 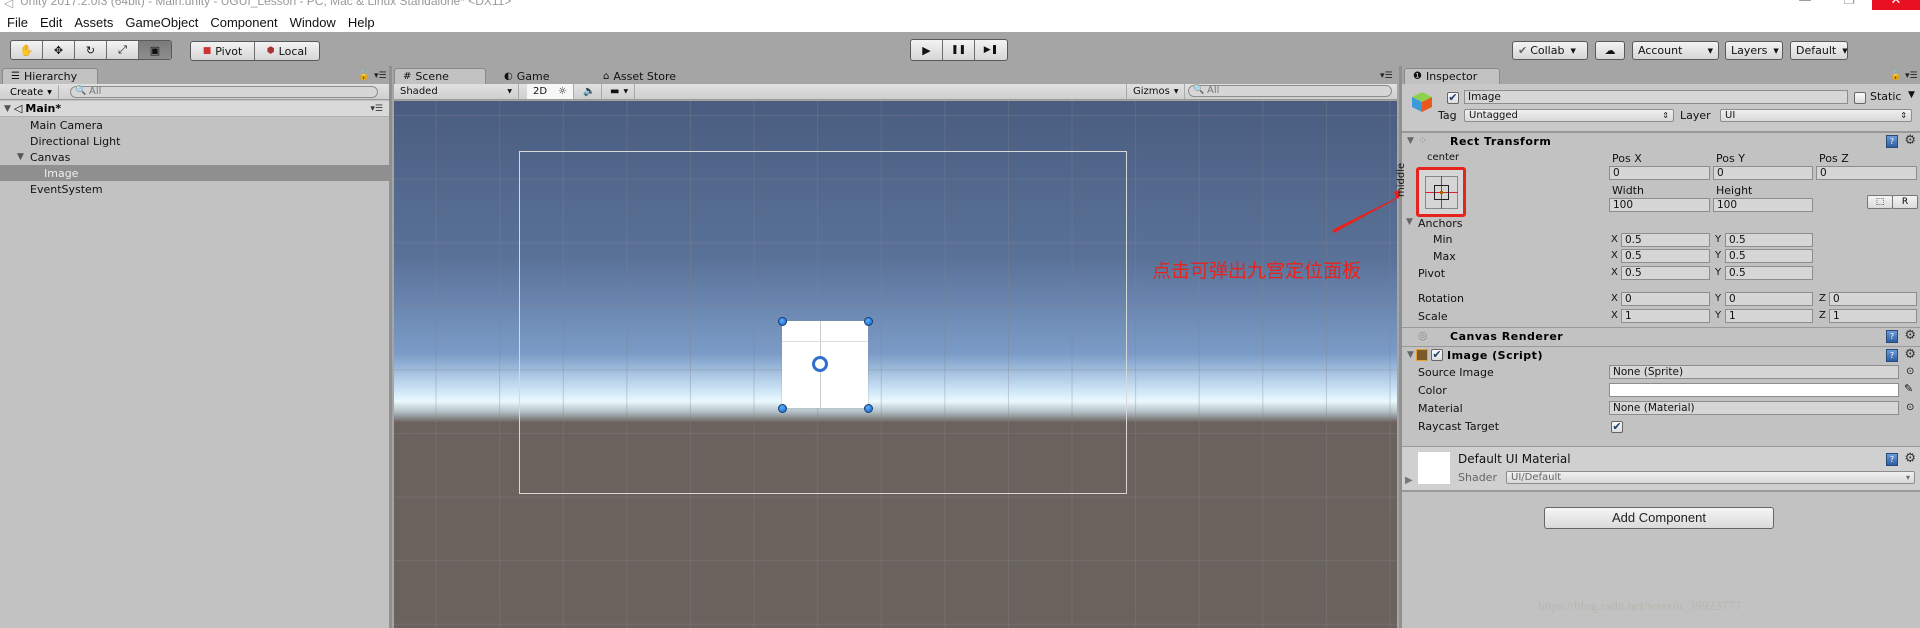 What do you see at coordinates (1422, 102) in the screenshot?
I see `gameobject-cube-icon` at bounding box center [1422, 102].